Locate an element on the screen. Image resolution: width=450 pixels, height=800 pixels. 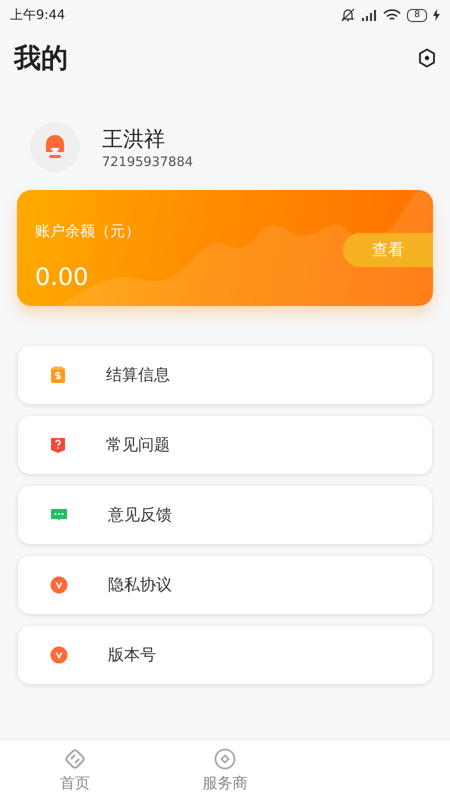
menu-label: 版本号 is located at coordinates (132, 655).